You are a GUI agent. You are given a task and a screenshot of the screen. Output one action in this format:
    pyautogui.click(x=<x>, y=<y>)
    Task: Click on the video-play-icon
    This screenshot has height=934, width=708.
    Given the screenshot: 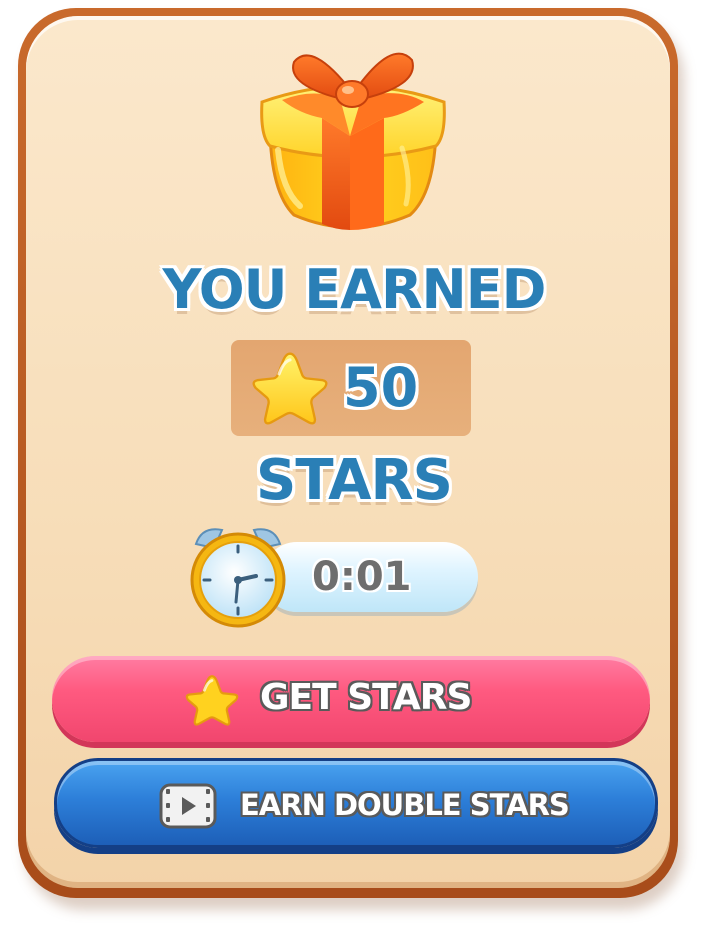 What is the action you would take?
    pyautogui.click(x=188, y=806)
    